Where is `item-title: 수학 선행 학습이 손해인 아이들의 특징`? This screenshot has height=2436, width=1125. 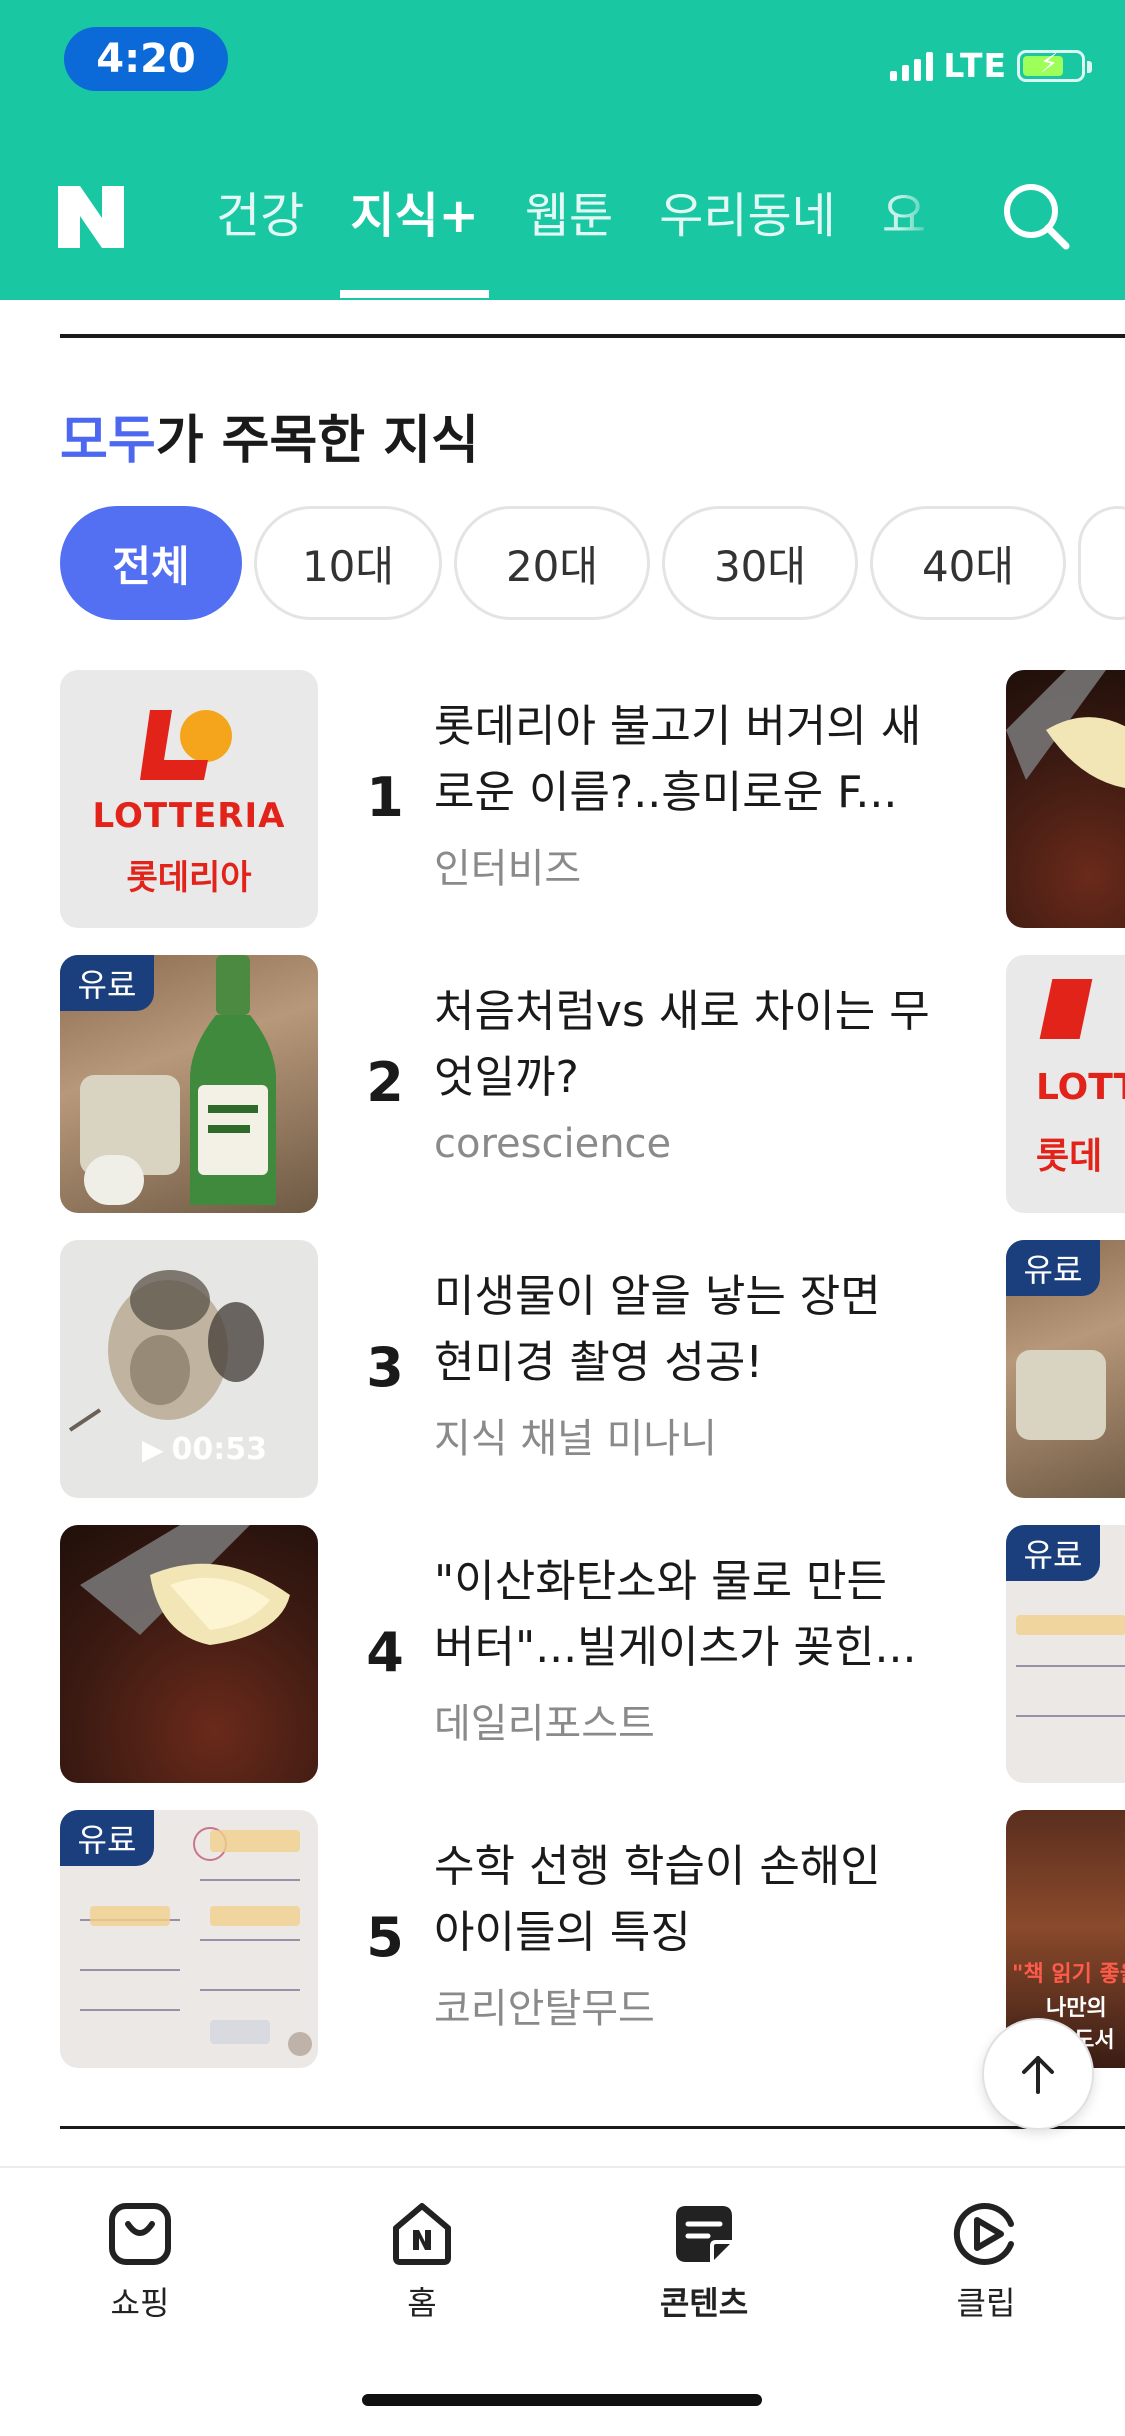
item-title: 수학 선행 학습이 손해인 아이들의 특징 is located at coordinates (684, 1900).